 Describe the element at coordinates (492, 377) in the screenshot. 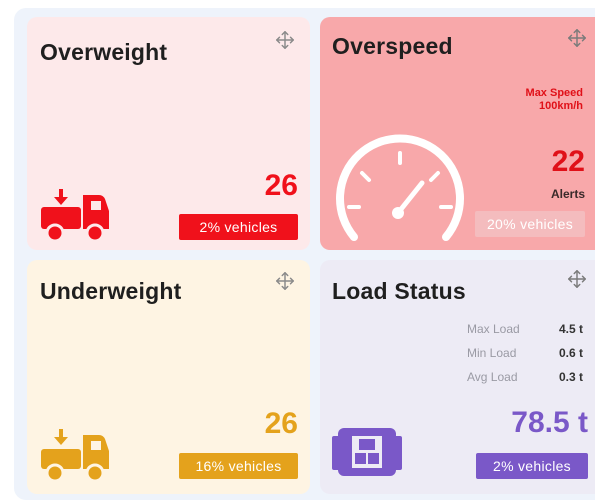

I see `load-row-label: Avg Load` at that location.